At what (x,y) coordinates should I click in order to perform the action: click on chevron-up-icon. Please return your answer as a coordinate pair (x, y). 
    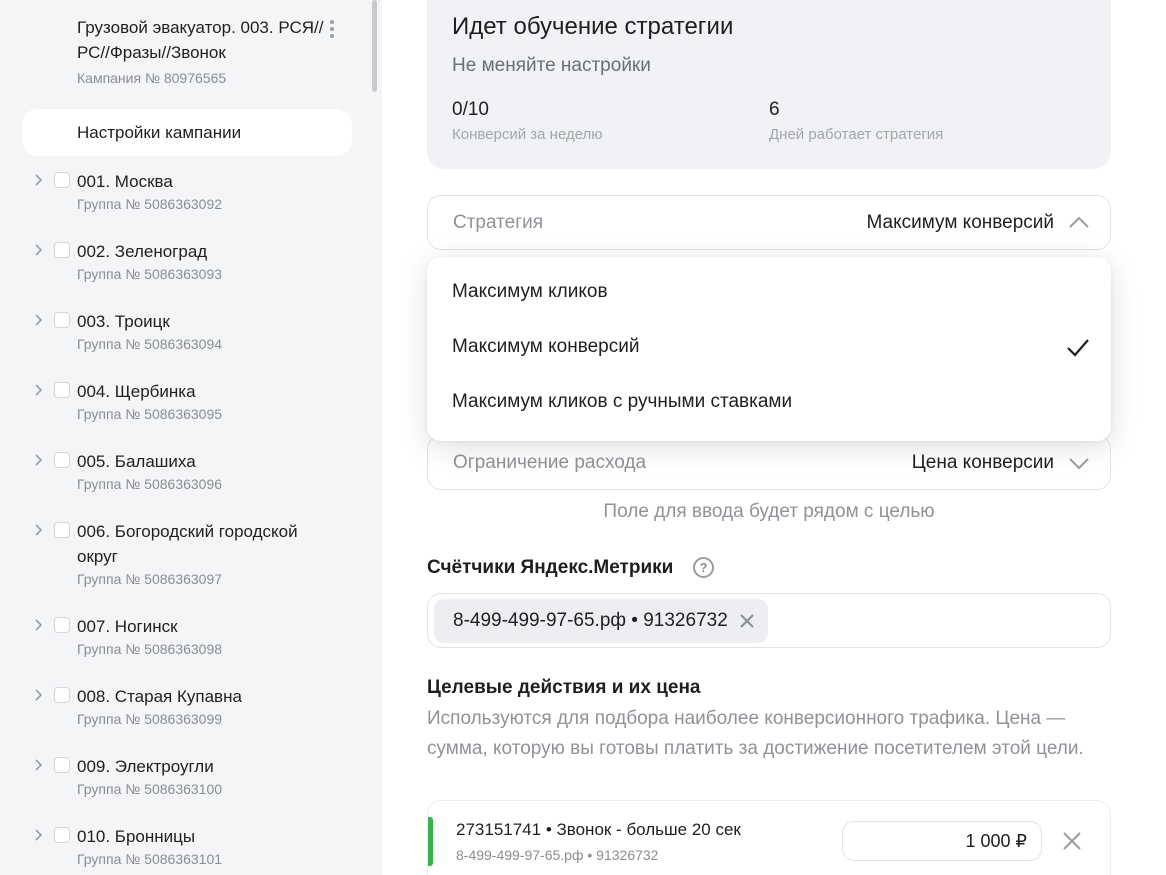
    Looking at the image, I should click on (1079, 223).